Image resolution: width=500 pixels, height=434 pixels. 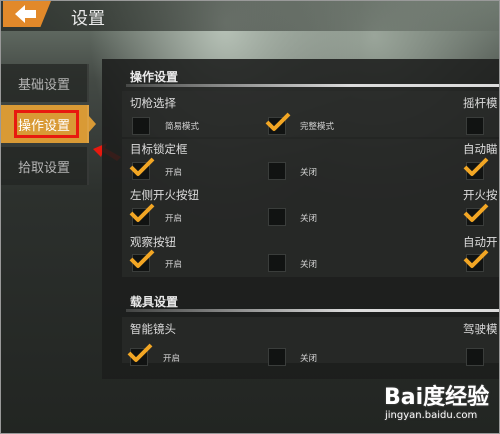 I want to click on sidebar-item-label: 基础设置, so click(x=43, y=85).